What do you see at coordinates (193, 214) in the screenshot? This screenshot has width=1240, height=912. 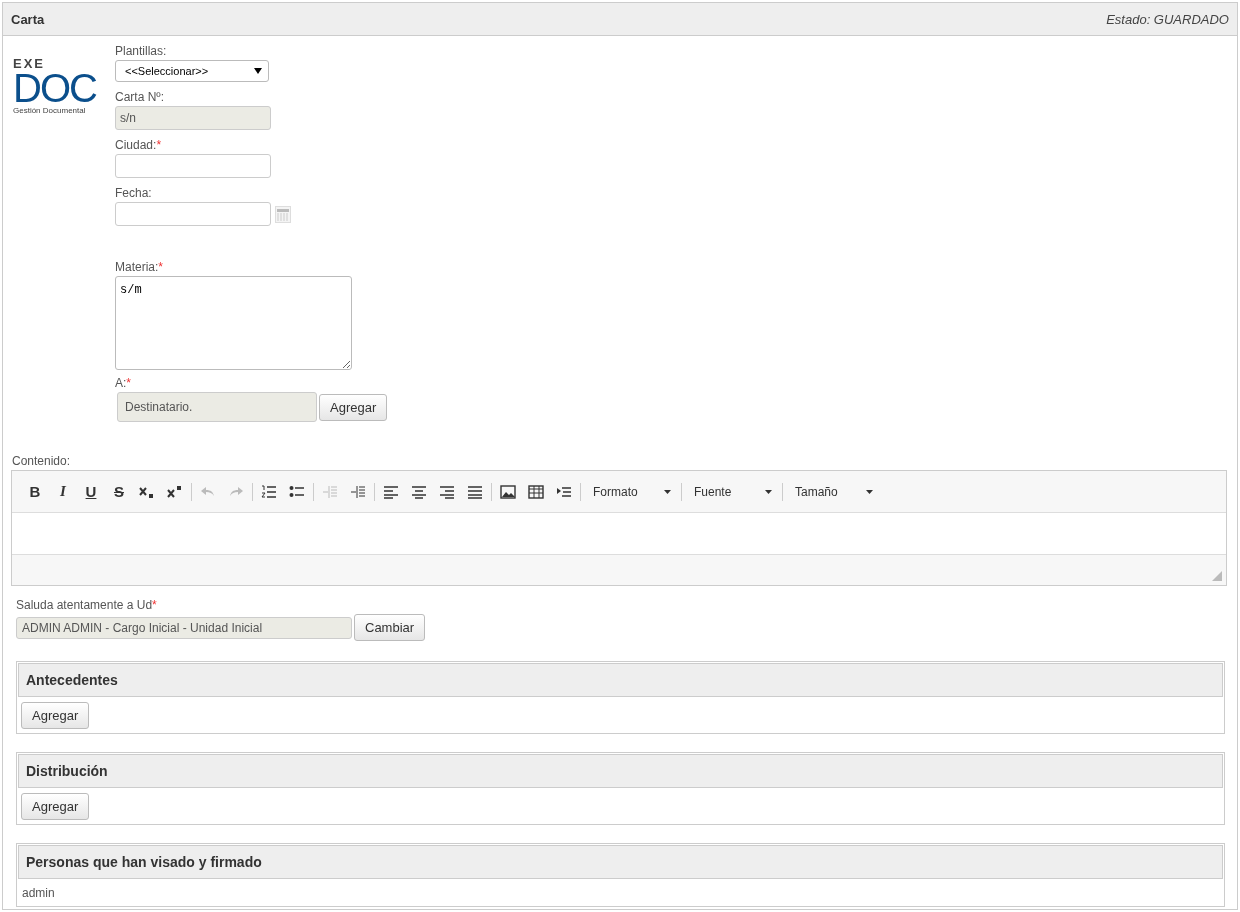 I see `date-field` at bounding box center [193, 214].